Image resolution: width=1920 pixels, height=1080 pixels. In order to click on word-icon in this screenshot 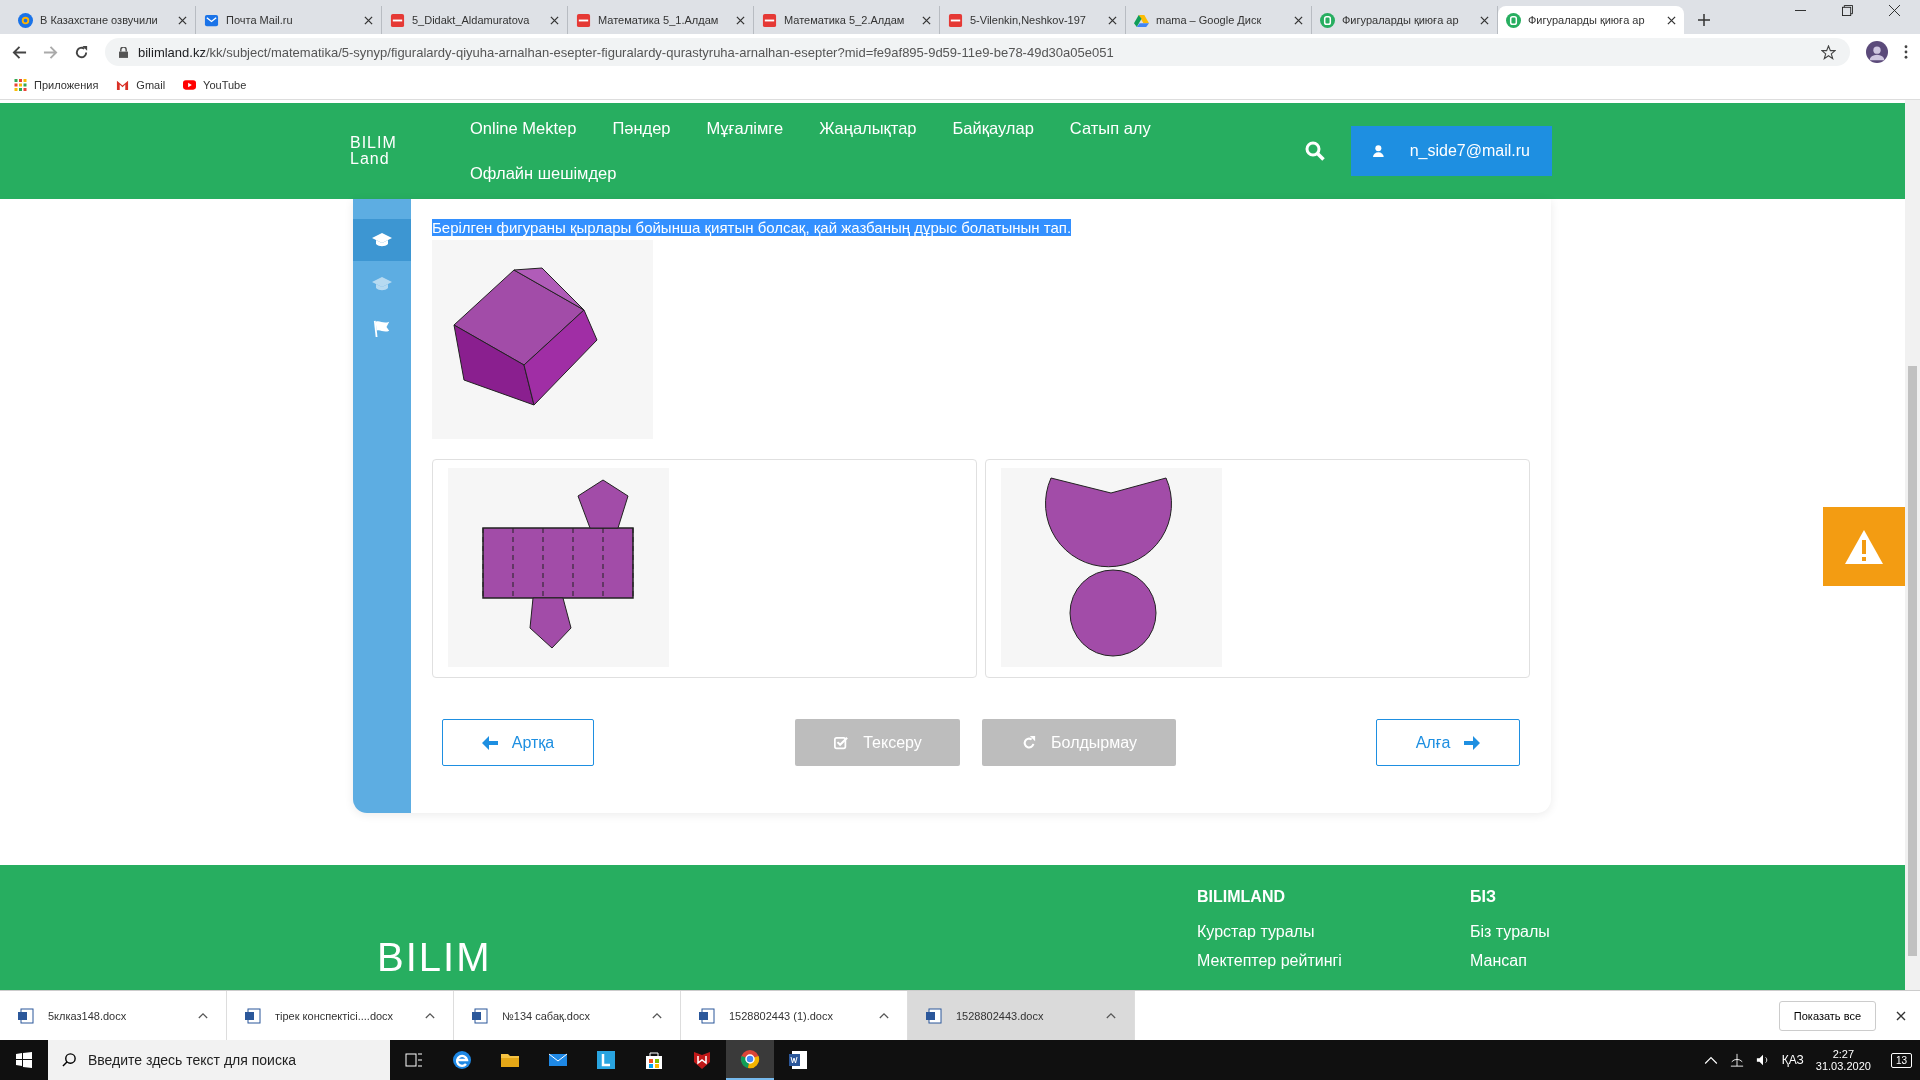, I will do `click(798, 1060)`.